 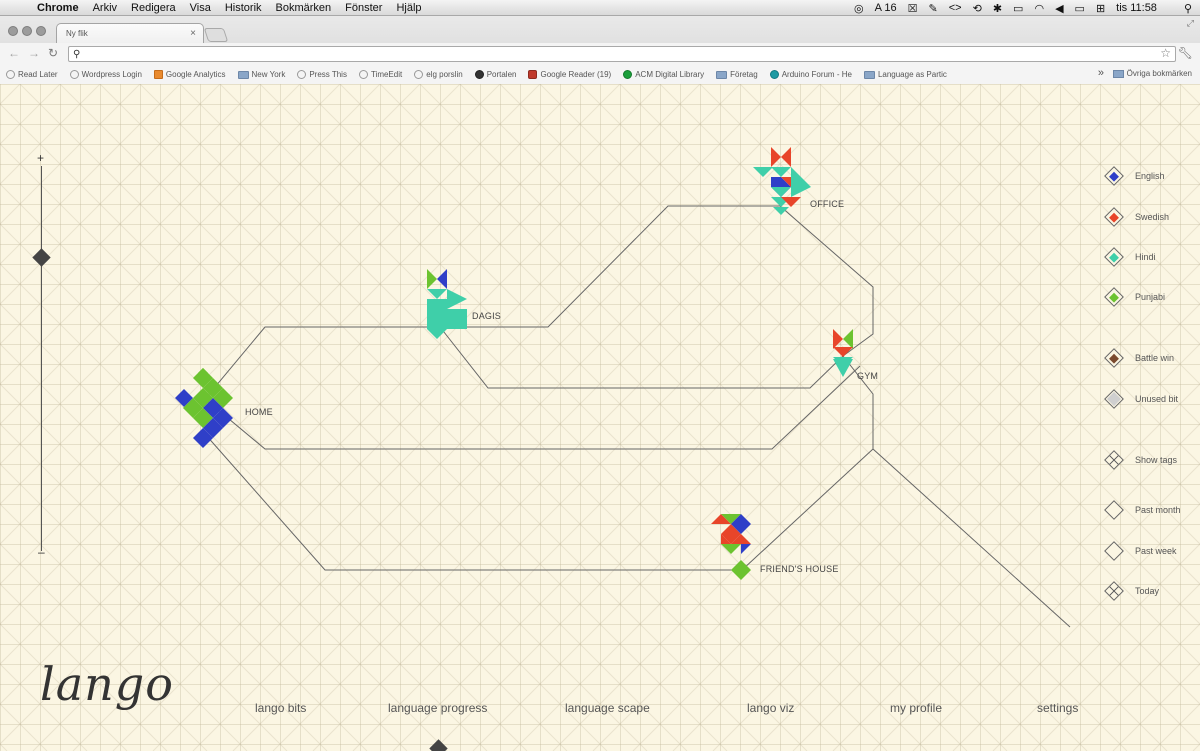 What do you see at coordinates (1080, 8) in the screenshot?
I see `battery-icon: ▭` at bounding box center [1080, 8].